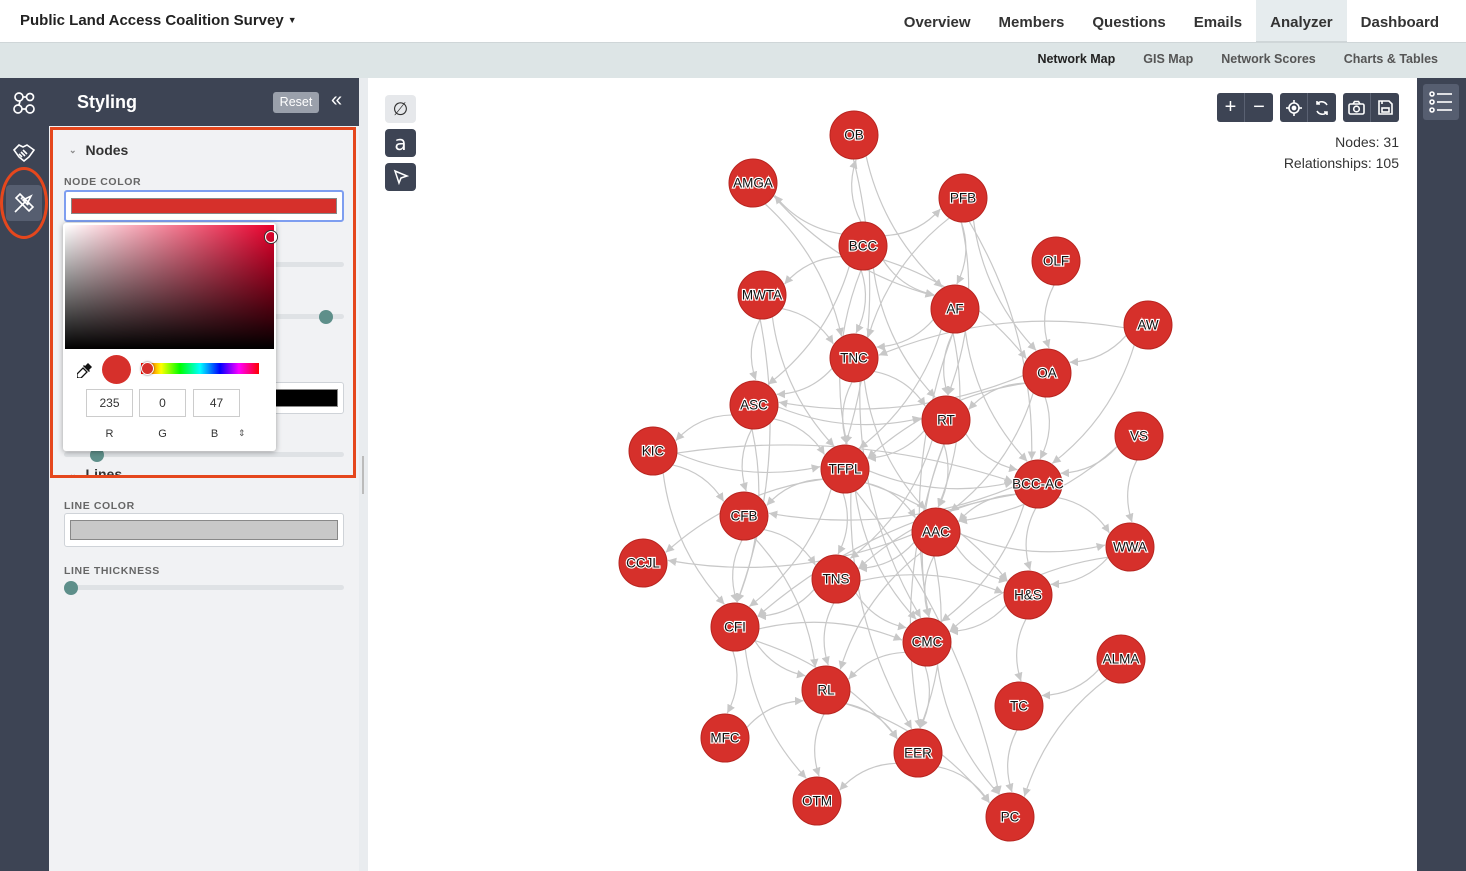 This screenshot has height=871, width=1466. Describe the element at coordinates (854, 358) in the screenshot. I see `node-tnc: TNC` at that location.